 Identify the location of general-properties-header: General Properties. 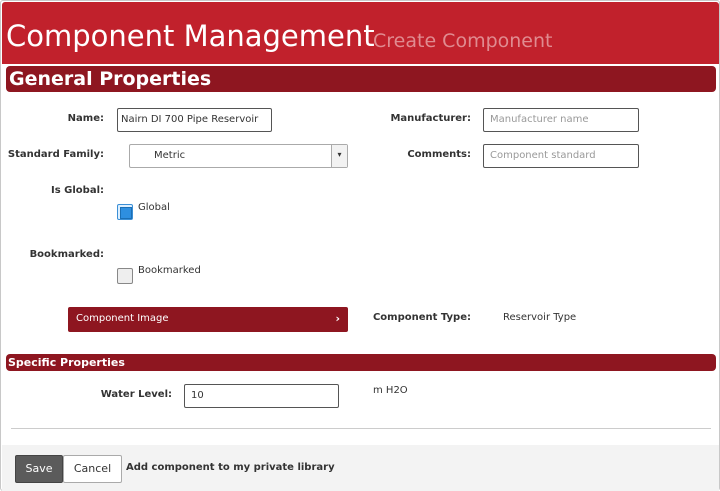
(361, 79).